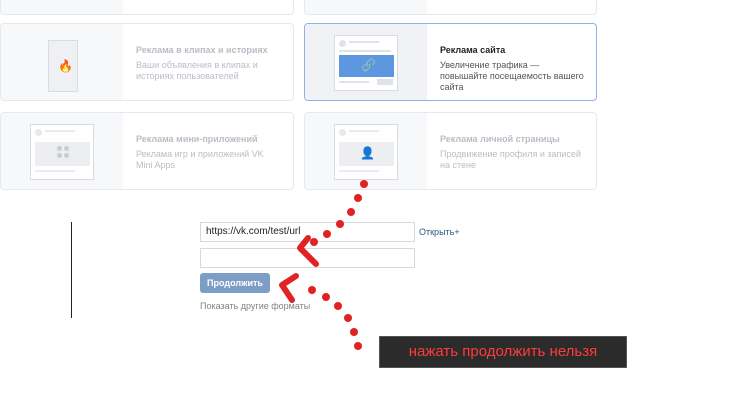 The width and height of the screenshot is (751, 409). I want to click on format-card-top-left, so click(147, 7).